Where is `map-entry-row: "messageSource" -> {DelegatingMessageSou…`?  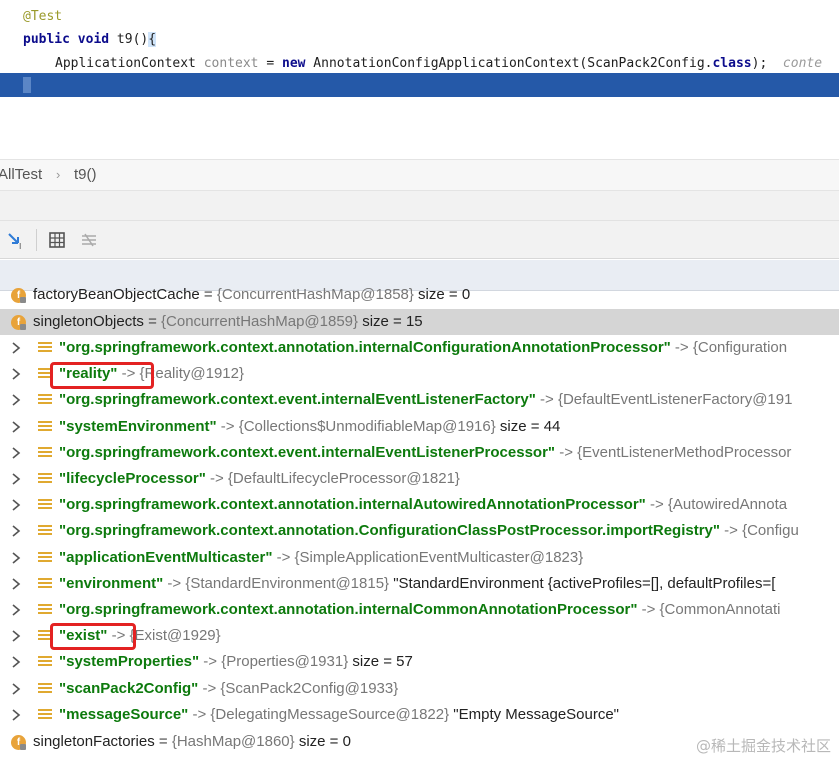 map-entry-row: "messageSource" -> {DelegatingMessageSou… is located at coordinates (419, 715).